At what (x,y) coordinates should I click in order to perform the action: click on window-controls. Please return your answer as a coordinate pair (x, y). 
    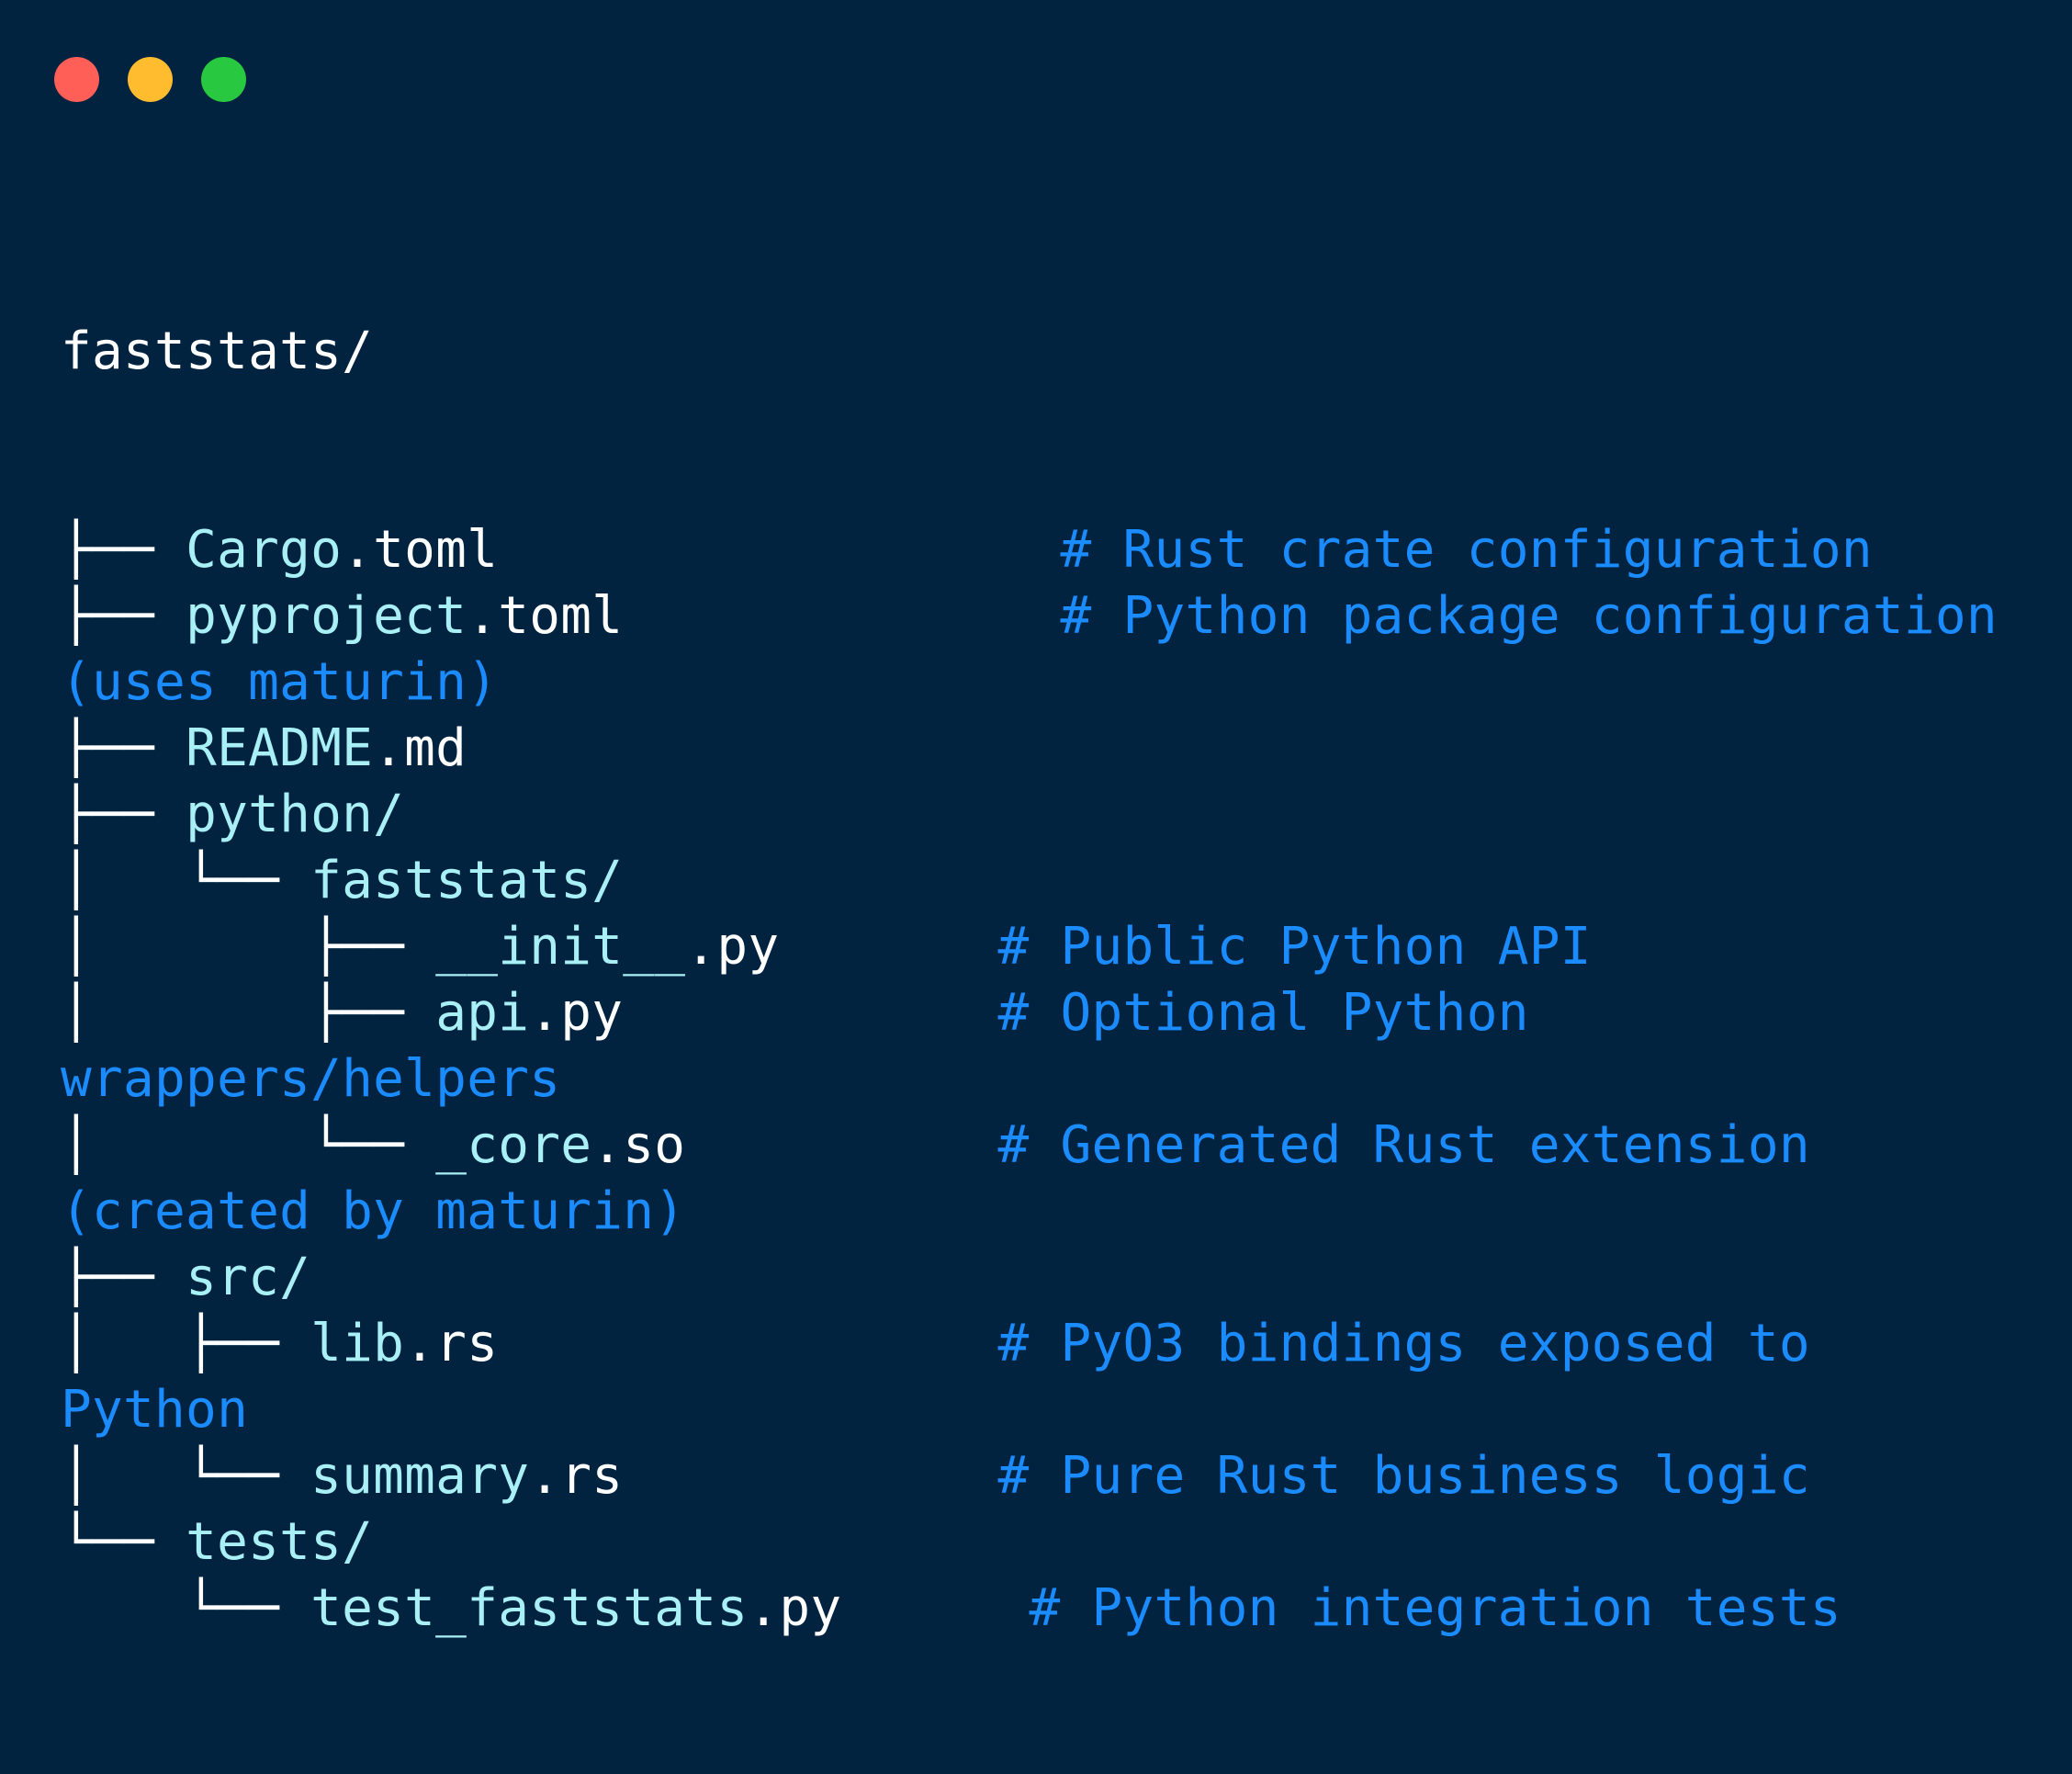
    Looking at the image, I should click on (150, 79).